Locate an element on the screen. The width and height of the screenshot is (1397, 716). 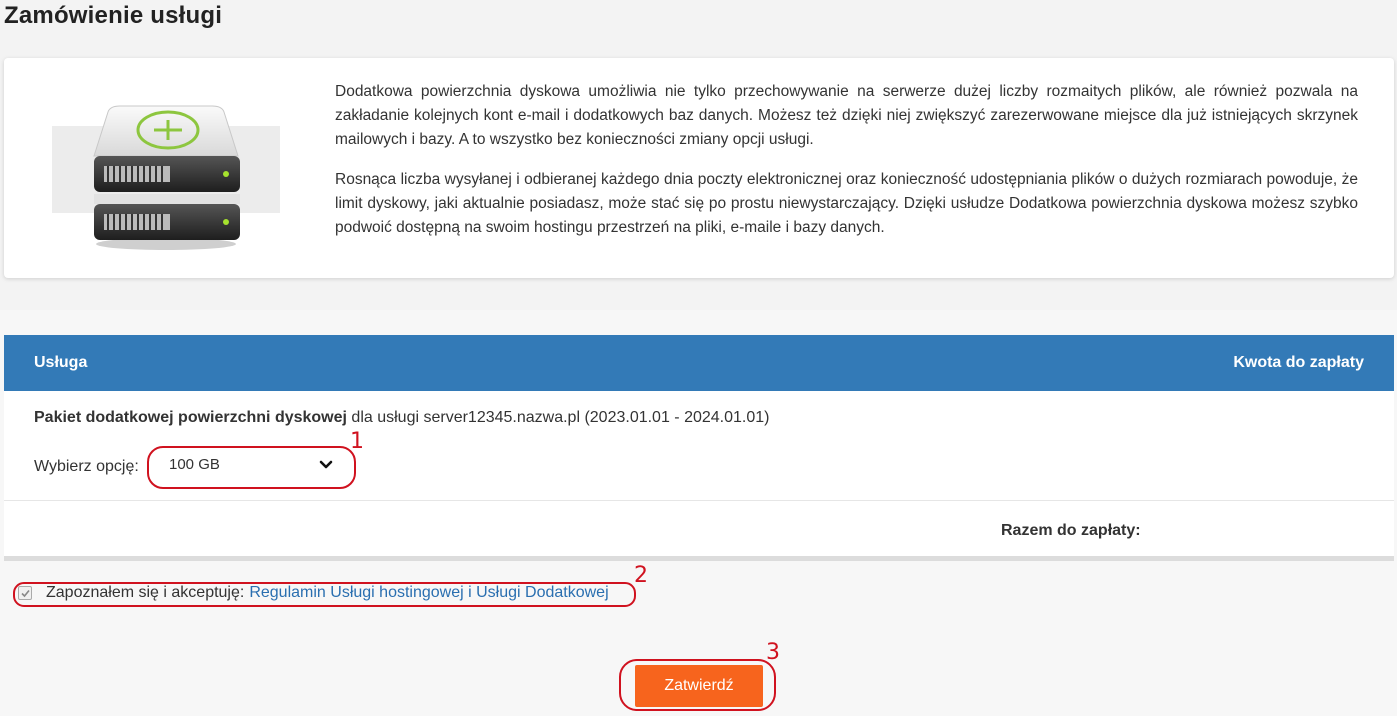
checkmark-icon is located at coordinates (25, 593).